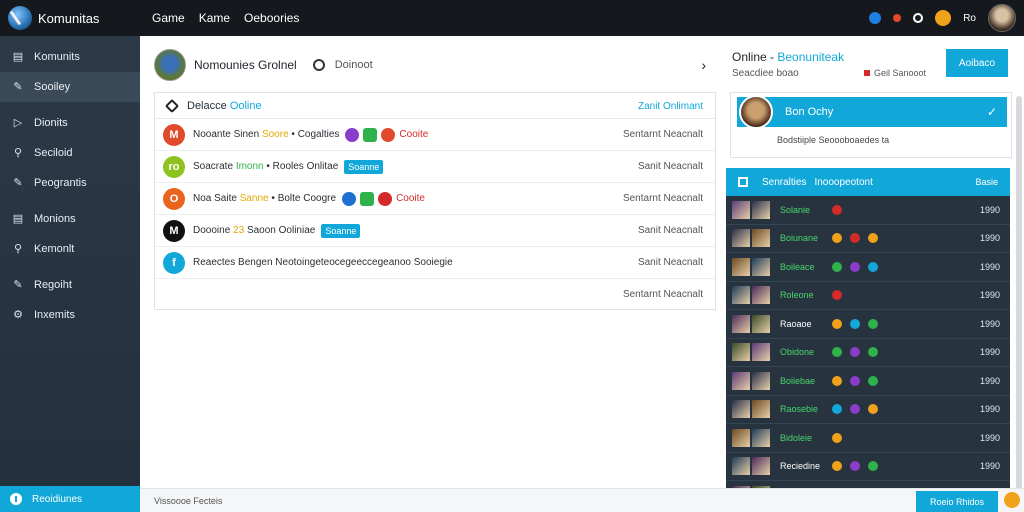 This screenshot has width=1024, height=512. I want to click on sidebar-item-peograntis: ✎ Peograntis, so click(70, 183).